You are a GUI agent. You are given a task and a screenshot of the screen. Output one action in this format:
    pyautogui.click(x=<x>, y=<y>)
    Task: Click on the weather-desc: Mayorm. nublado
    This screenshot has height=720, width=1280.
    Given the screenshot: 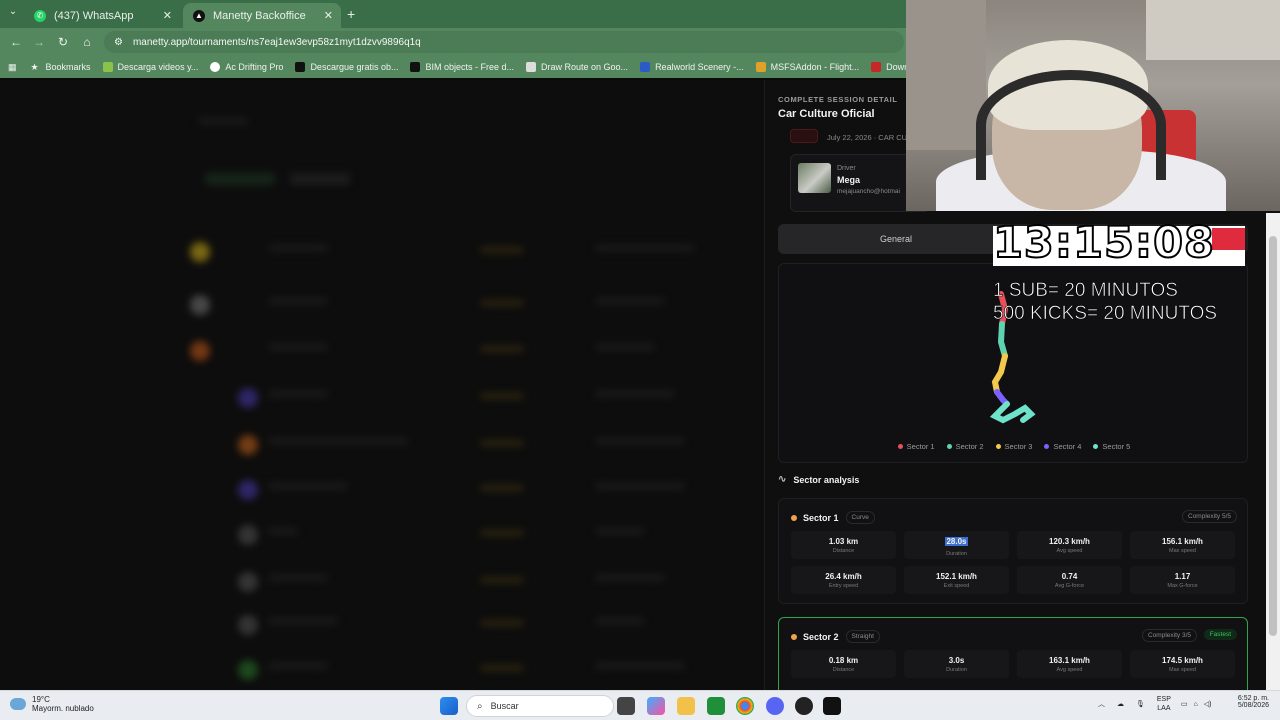 What is the action you would take?
    pyautogui.click(x=63, y=708)
    